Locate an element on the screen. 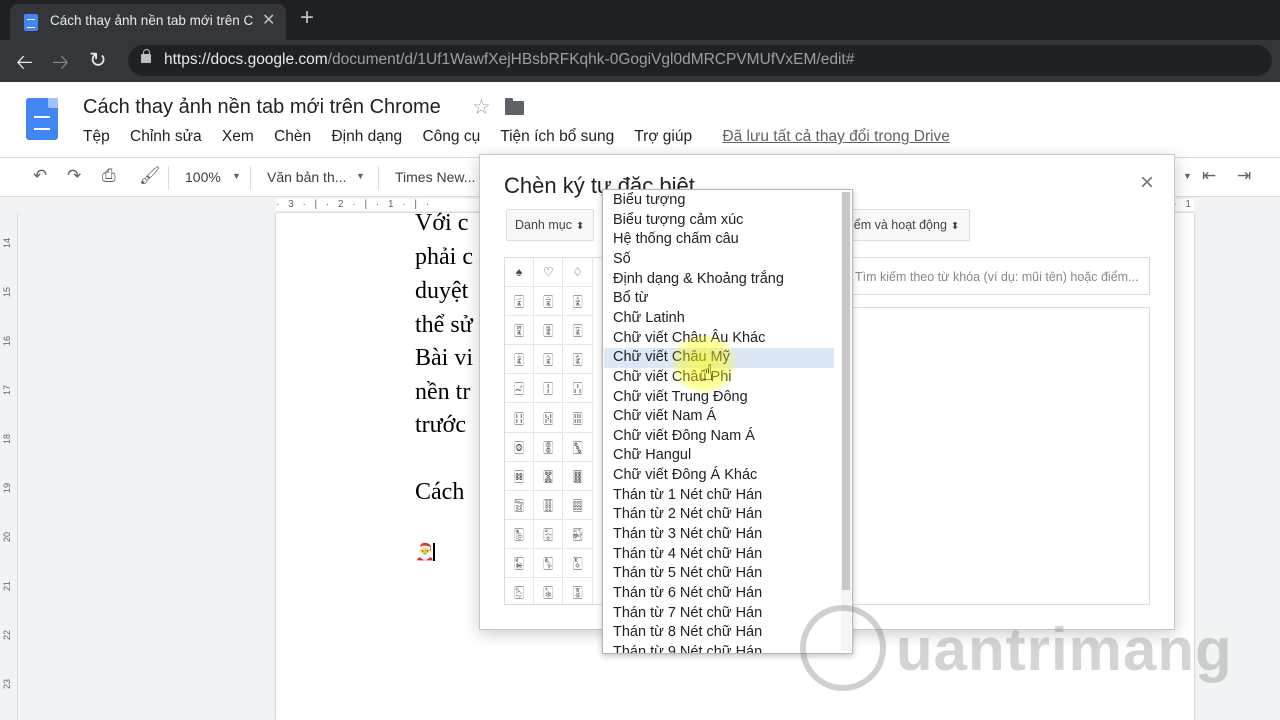 The height and width of the screenshot is (720, 1280). character-cell: 🀢 is located at coordinates (519, 534).